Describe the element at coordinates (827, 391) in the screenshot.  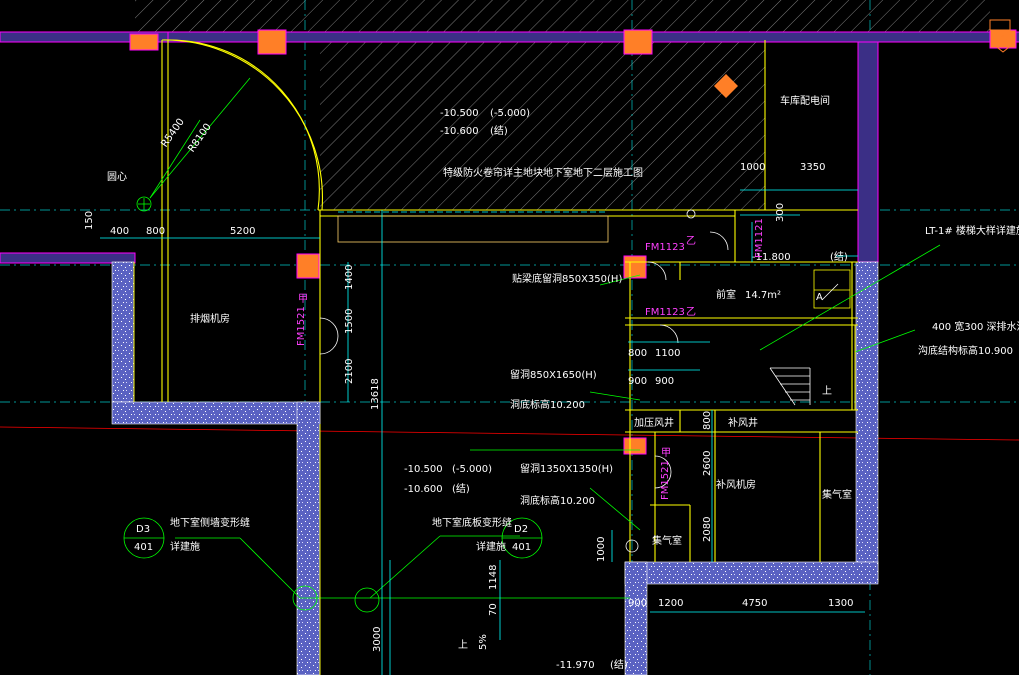
I see `stair-up-label: 上` at that location.